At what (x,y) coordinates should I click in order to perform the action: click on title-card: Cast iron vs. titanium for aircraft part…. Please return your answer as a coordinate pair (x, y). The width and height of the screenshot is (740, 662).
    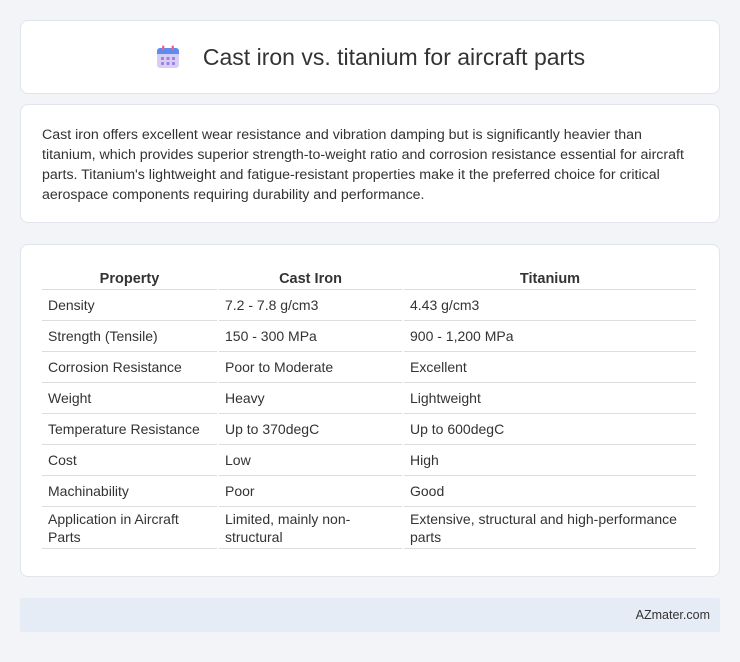
    Looking at the image, I should click on (370, 57).